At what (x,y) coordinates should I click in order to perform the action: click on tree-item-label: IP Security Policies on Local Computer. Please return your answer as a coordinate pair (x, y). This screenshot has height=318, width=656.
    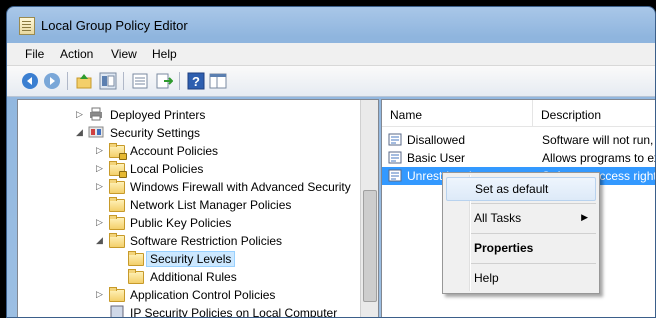
    Looking at the image, I should click on (234, 312).